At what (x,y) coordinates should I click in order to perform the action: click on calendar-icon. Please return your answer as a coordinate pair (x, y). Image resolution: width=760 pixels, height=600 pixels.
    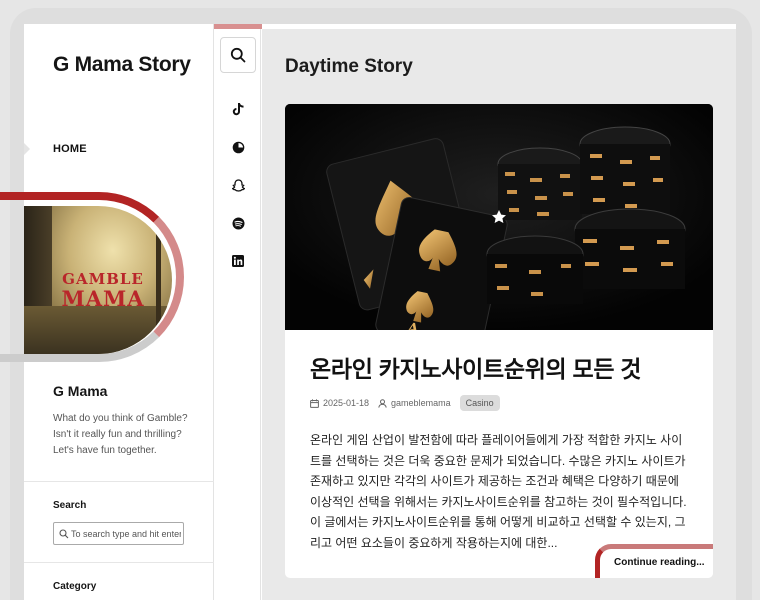
    Looking at the image, I should click on (314, 403).